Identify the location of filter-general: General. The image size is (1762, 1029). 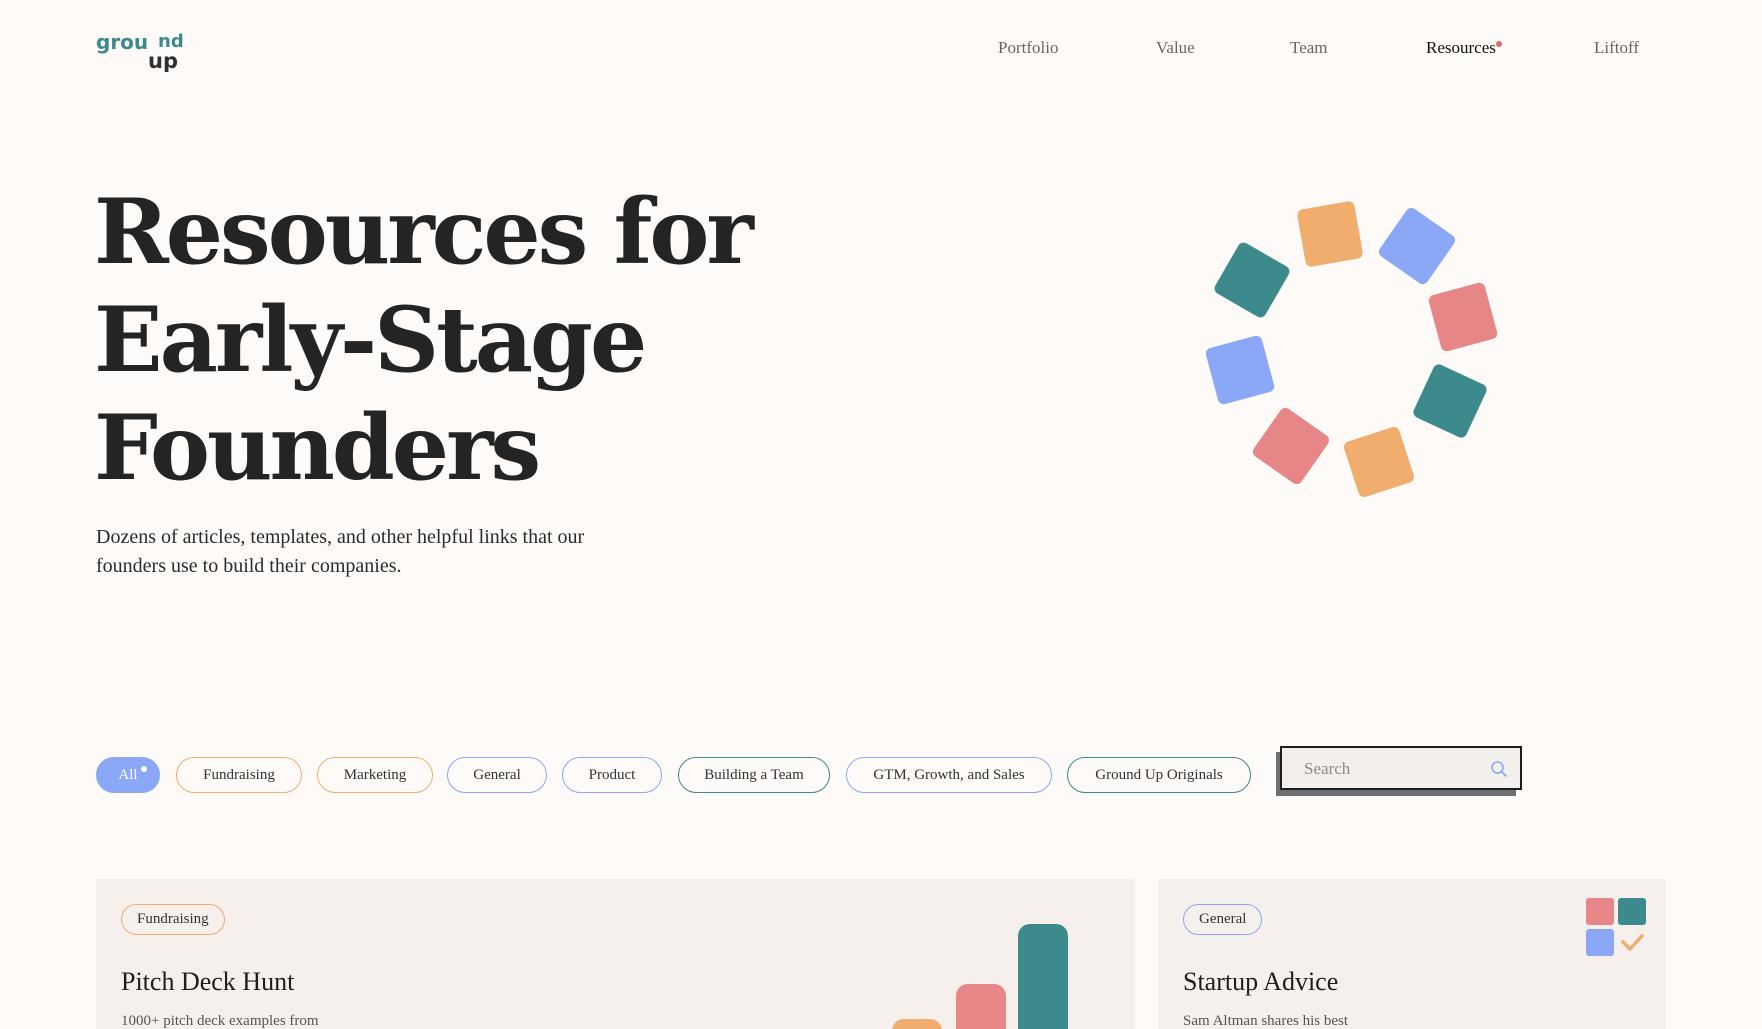
(497, 775).